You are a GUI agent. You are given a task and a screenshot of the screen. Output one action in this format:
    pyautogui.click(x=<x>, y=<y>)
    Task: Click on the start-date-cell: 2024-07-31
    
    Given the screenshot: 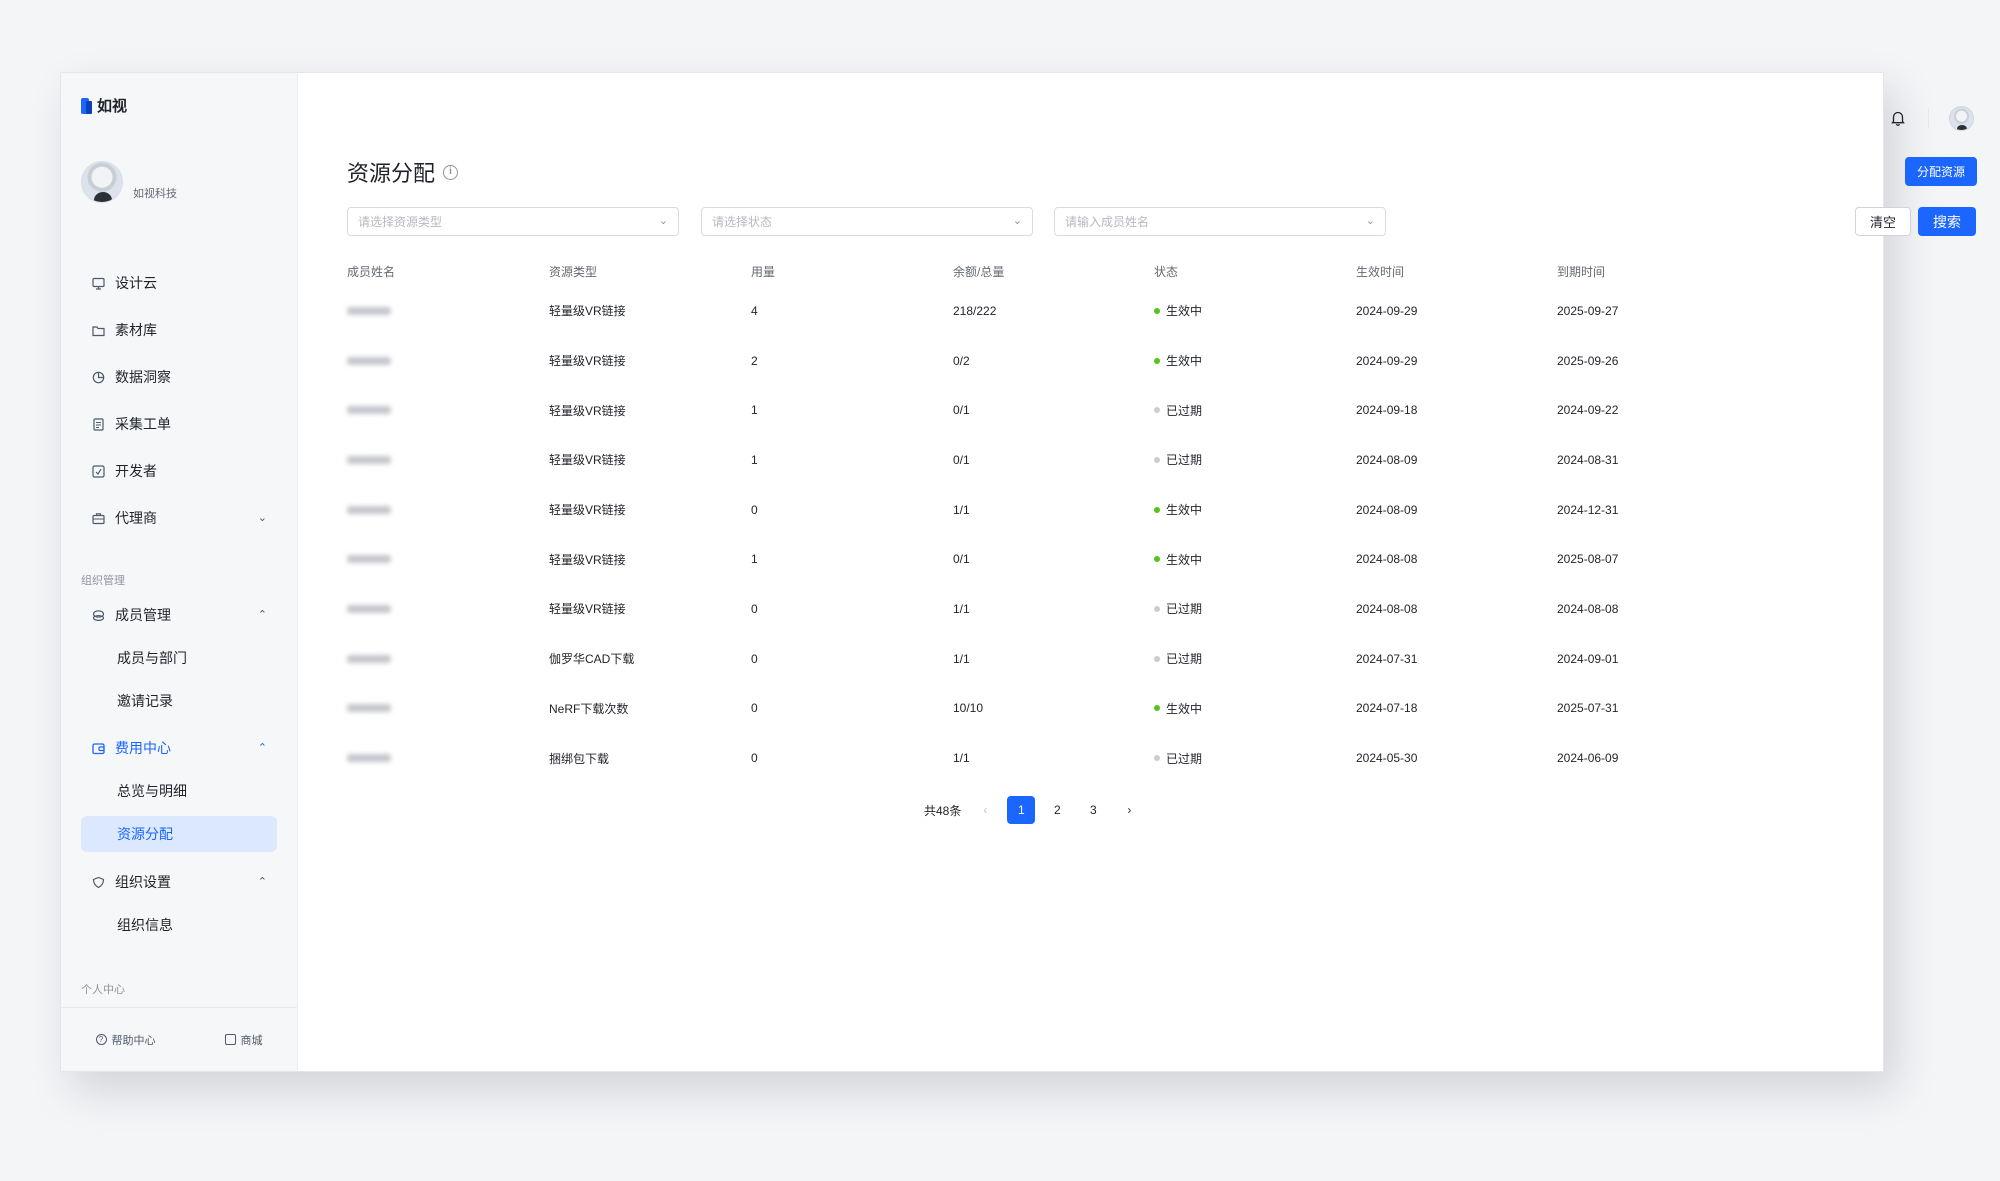 What is the action you would take?
    pyautogui.click(x=1387, y=658)
    